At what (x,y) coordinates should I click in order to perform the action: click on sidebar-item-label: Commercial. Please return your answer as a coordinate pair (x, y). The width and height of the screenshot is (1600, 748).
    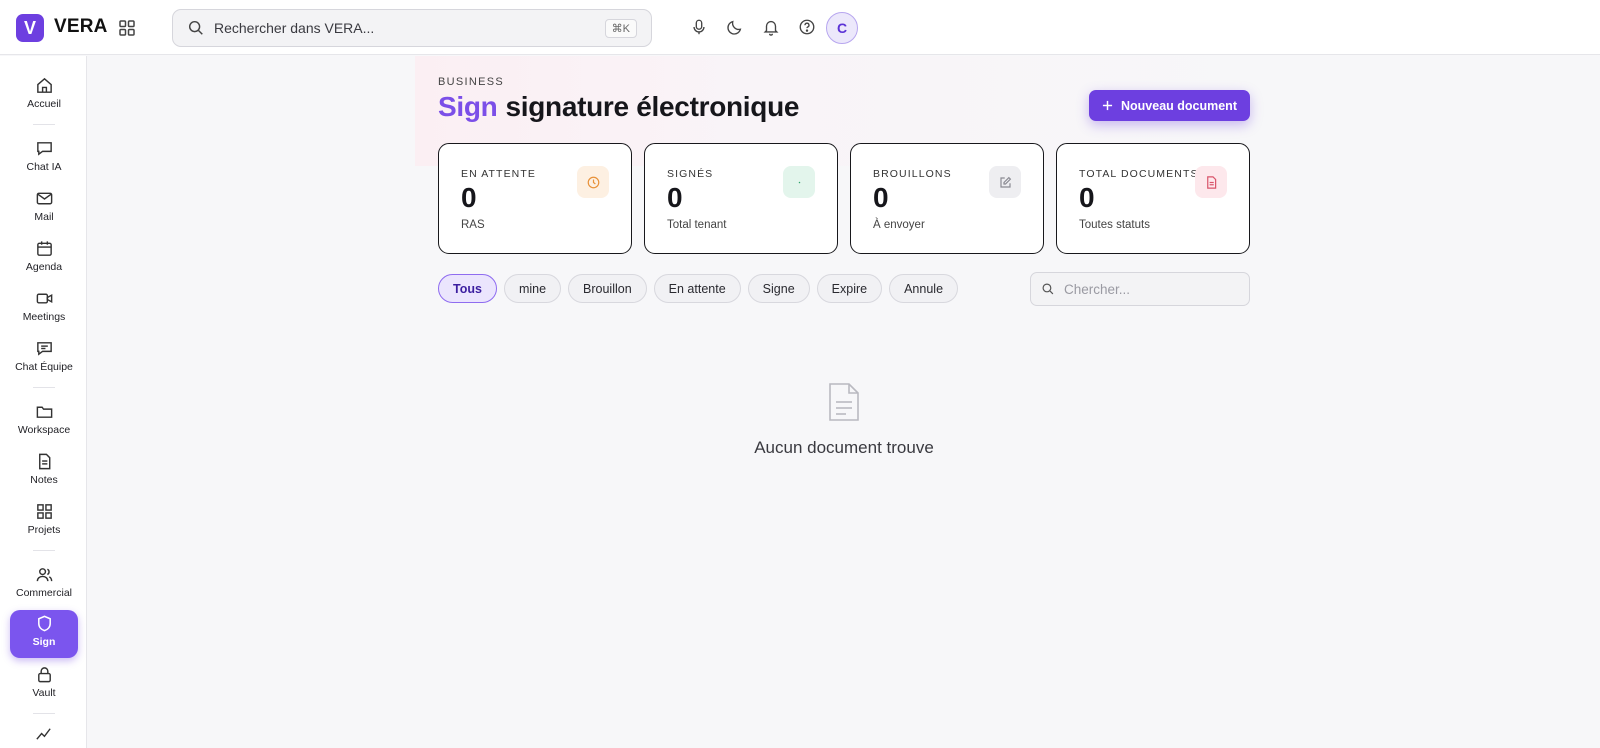
    Looking at the image, I should click on (43, 593).